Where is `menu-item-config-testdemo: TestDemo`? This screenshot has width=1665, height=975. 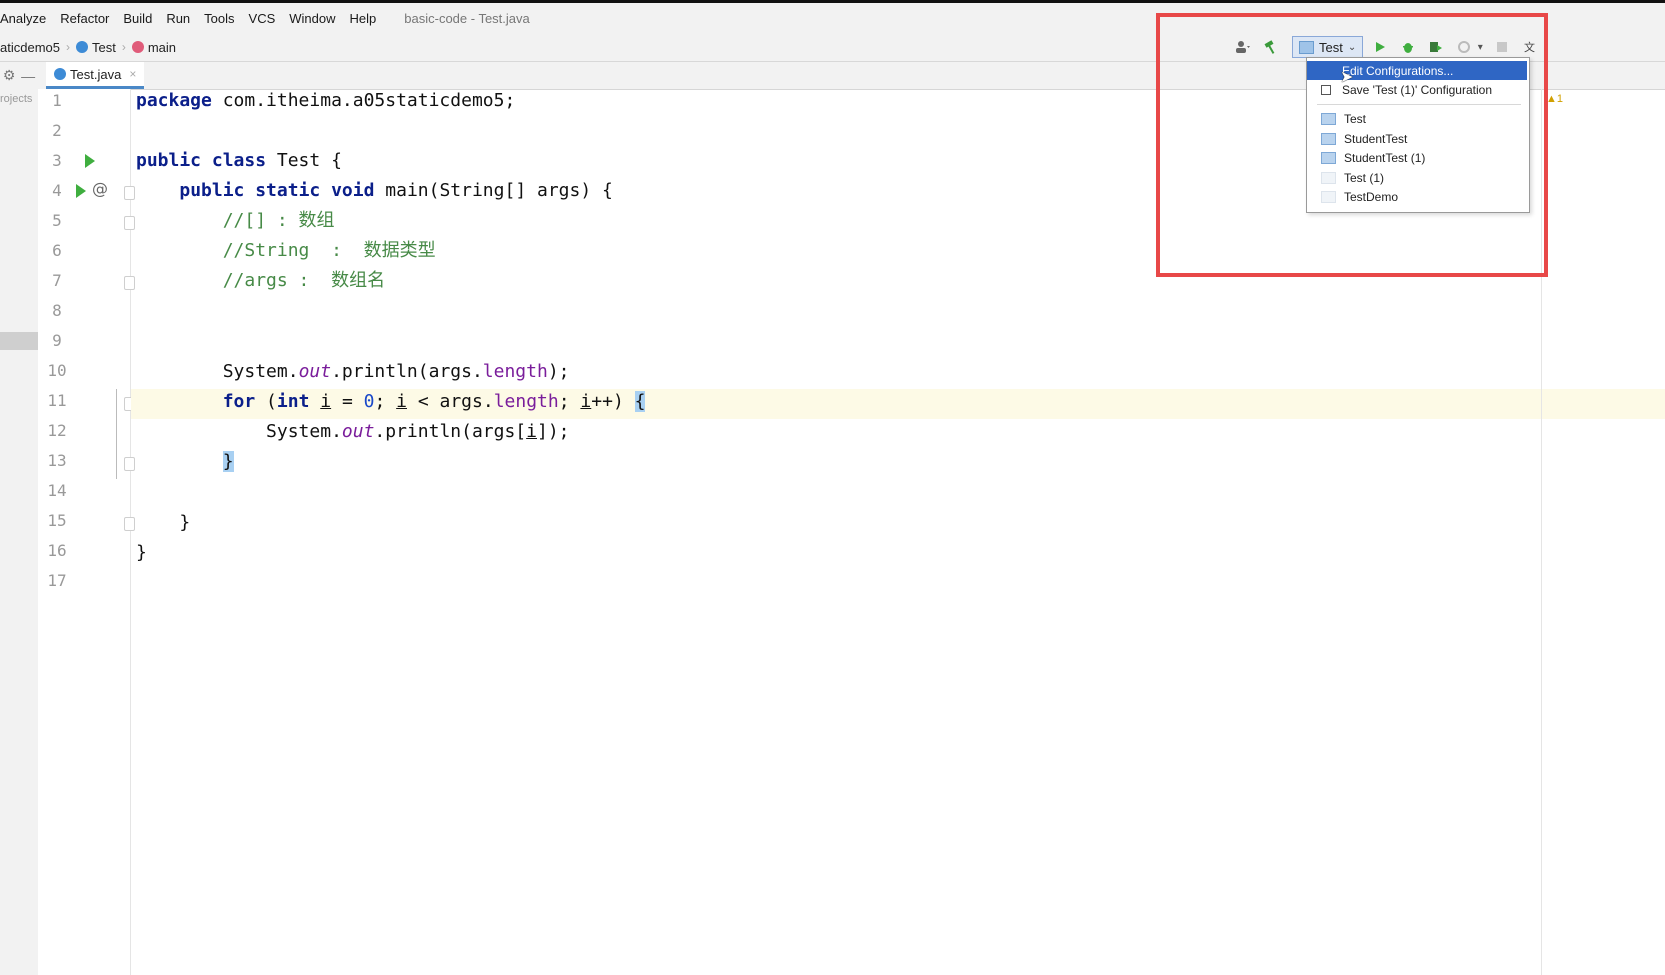 menu-item-config-testdemo: TestDemo is located at coordinates (1417, 196).